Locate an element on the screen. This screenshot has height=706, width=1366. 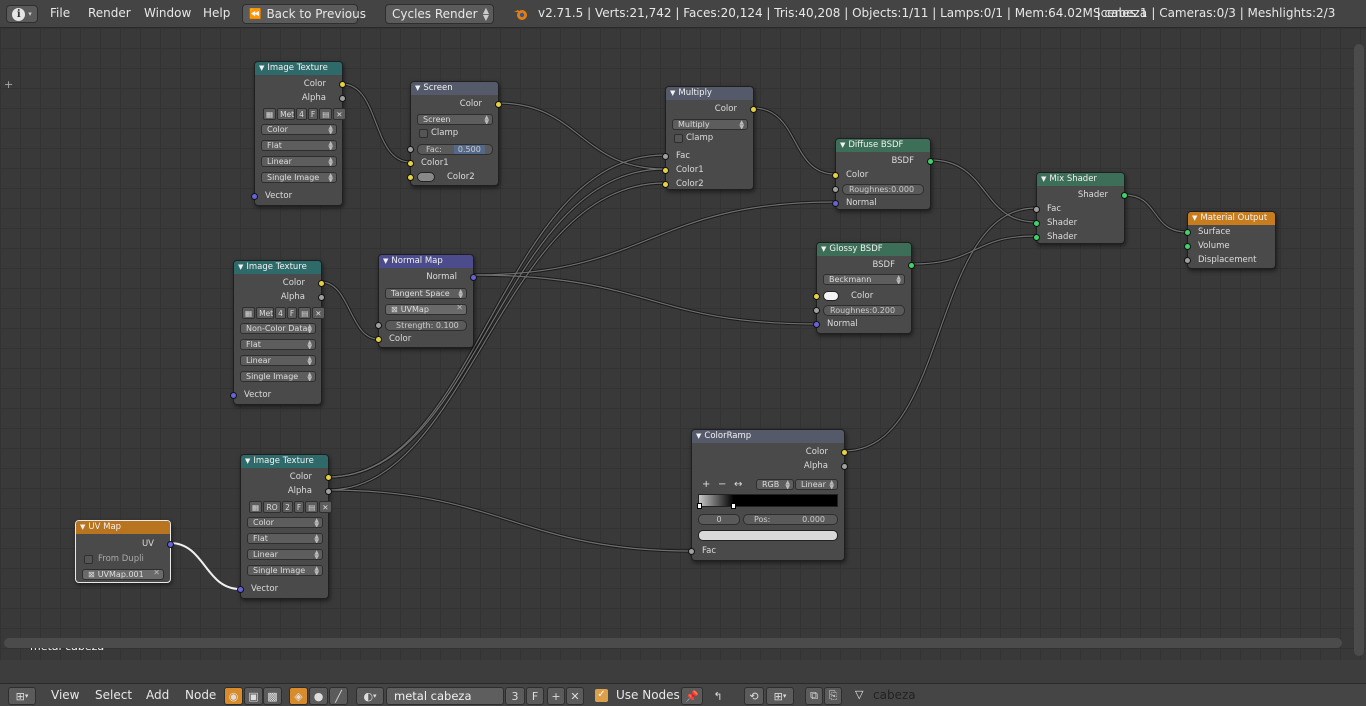
roughness-field: Roughnes:0.200 is located at coordinates (864, 310).